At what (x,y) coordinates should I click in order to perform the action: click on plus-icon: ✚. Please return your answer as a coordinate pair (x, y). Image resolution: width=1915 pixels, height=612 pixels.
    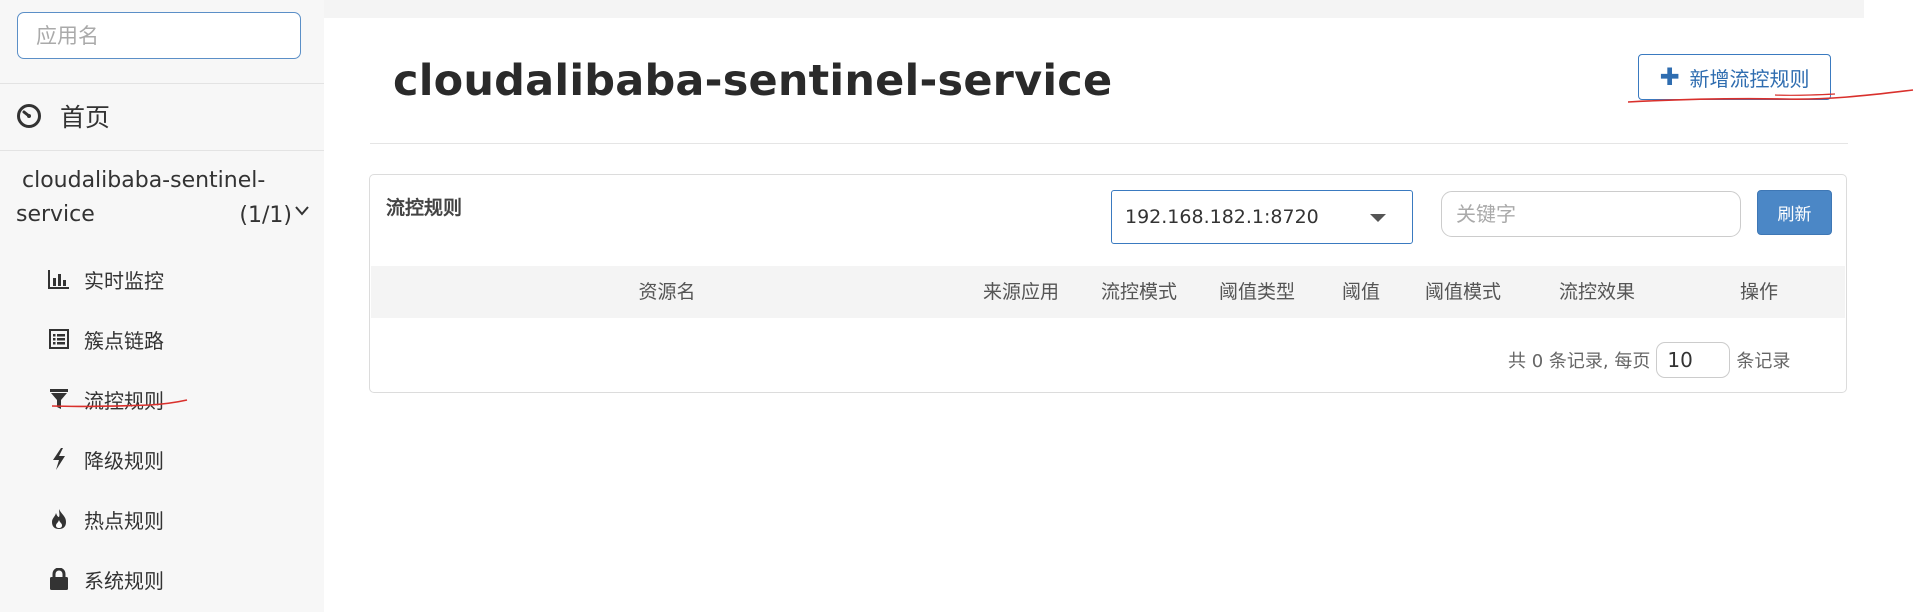
    Looking at the image, I should click on (1669, 77).